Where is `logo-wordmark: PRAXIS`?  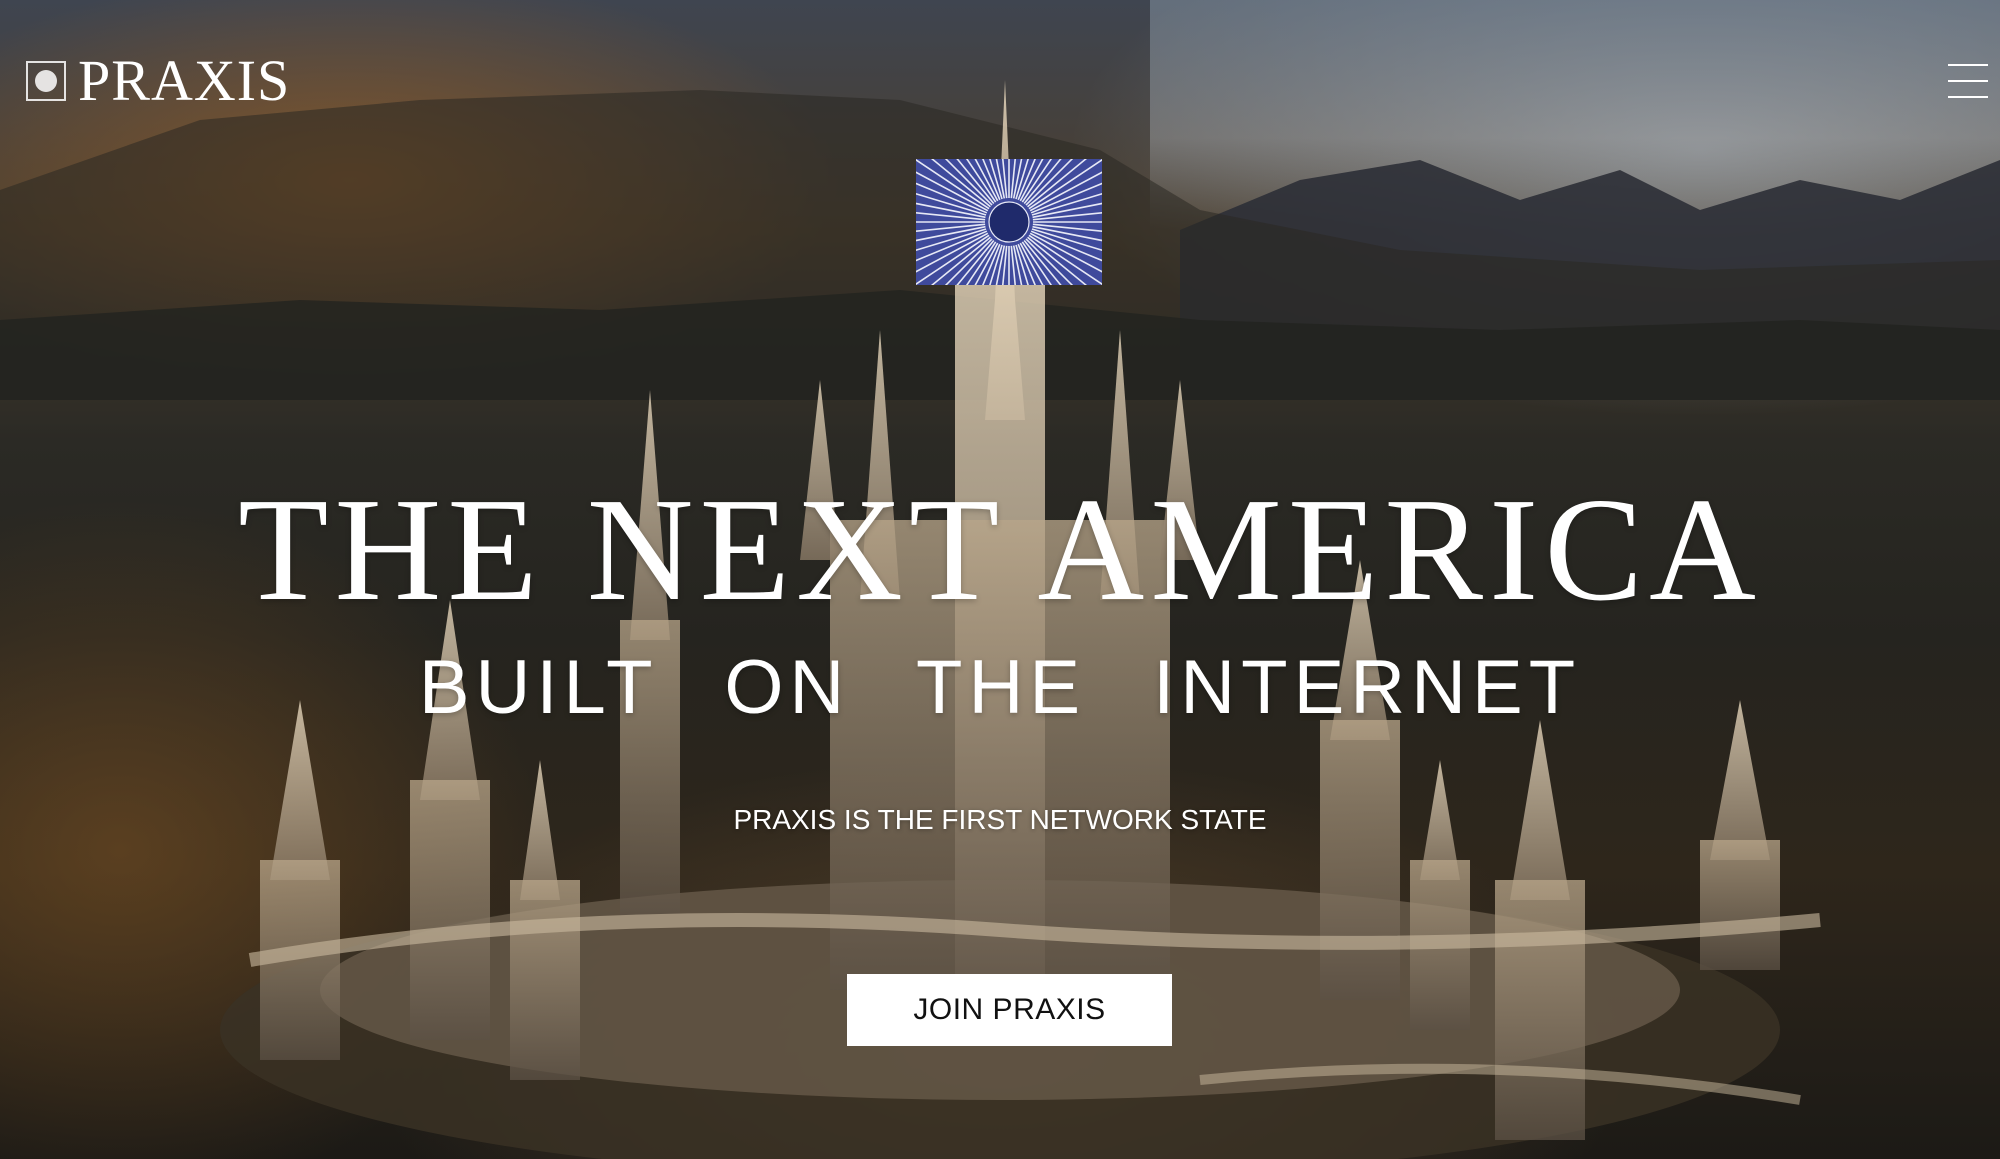
logo-wordmark: PRAXIS is located at coordinates (184, 80).